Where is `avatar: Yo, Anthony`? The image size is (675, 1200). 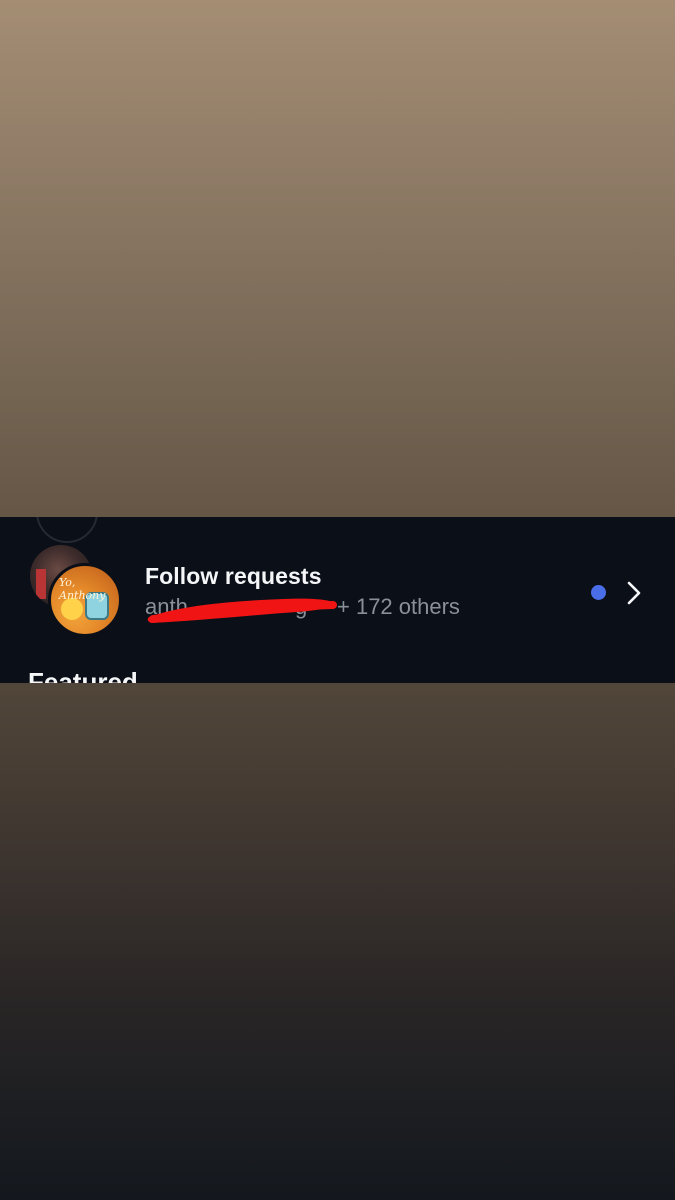 avatar: Yo, Anthony is located at coordinates (85, 600).